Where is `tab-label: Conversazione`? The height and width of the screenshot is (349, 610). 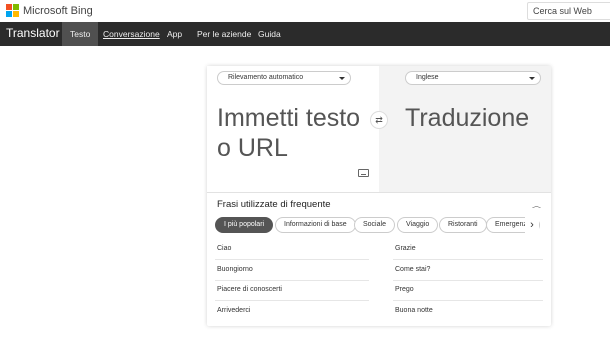
tab-label: Conversazione is located at coordinates (131, 34).